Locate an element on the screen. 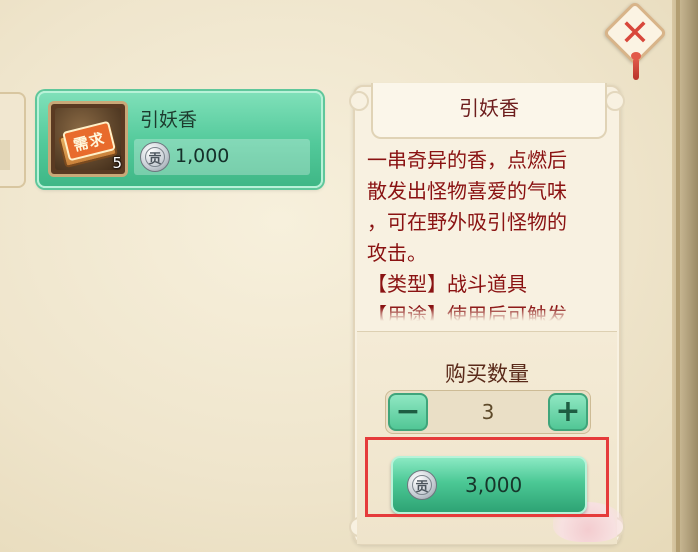 The height and width of the screenshot is (552, 698). quantity-value: 3 is located at coordinates (488, 412).